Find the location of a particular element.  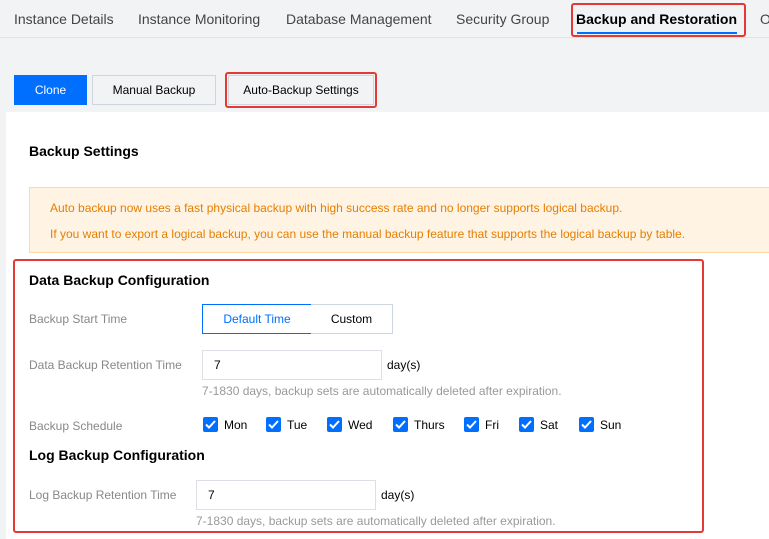

day-checkbox-sun: Sun is located at coordinates (600, 424).